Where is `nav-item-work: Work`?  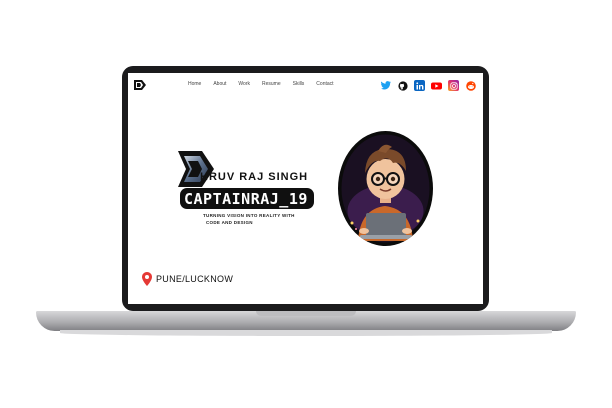
nav-item-work: Work is located at coordinates (244, 84).